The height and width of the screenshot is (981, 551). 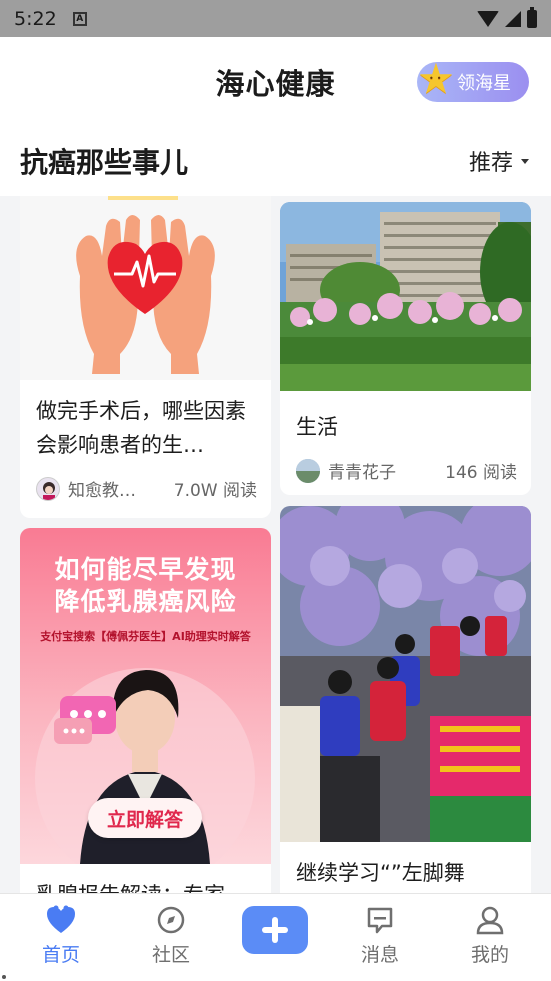 I want to click on promo-headline: 如何能尽早发现 降低乳腺癌风险, so click(x=145, y=585).